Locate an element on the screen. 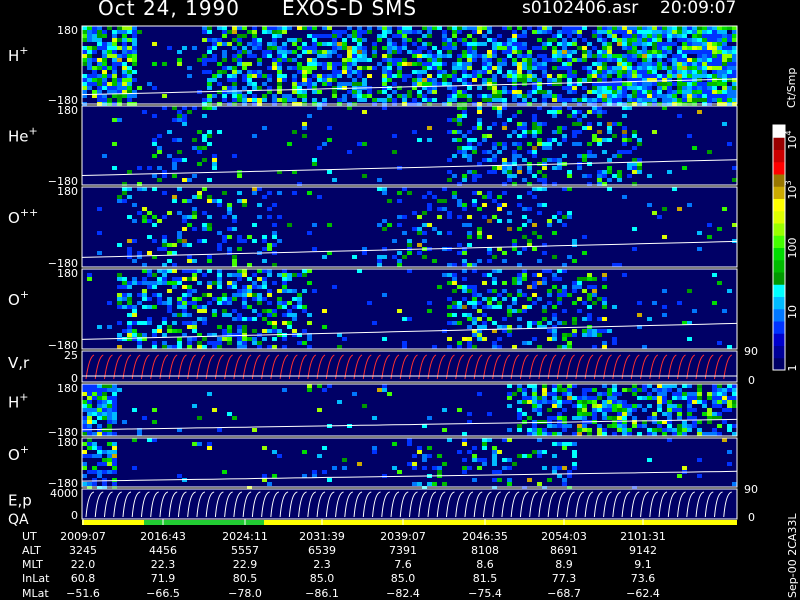 The height and width of the screenshot is (600, 800). orbit-cell: 2039:07 is located at coordinates (403, 536).